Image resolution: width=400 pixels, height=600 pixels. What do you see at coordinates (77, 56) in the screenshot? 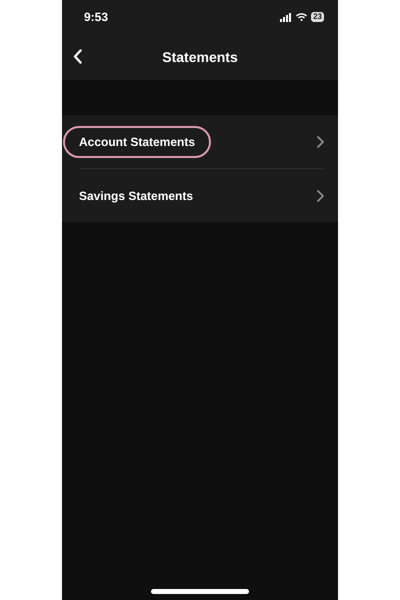
I see `back-icon` at bounding box center [77, 56].